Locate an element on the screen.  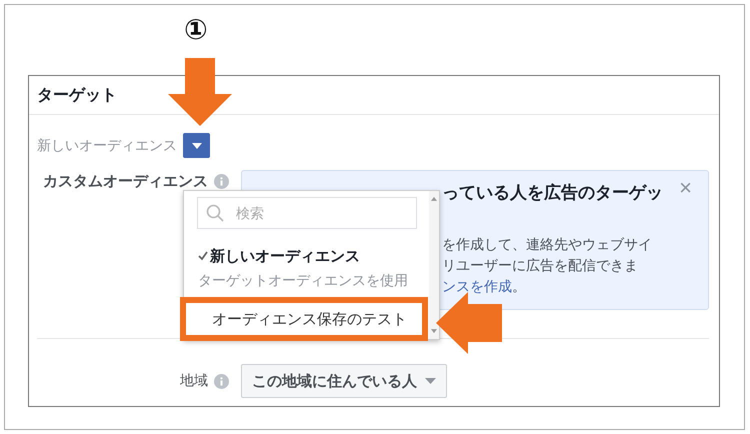
info-icon is located at coordinates (221, 381).